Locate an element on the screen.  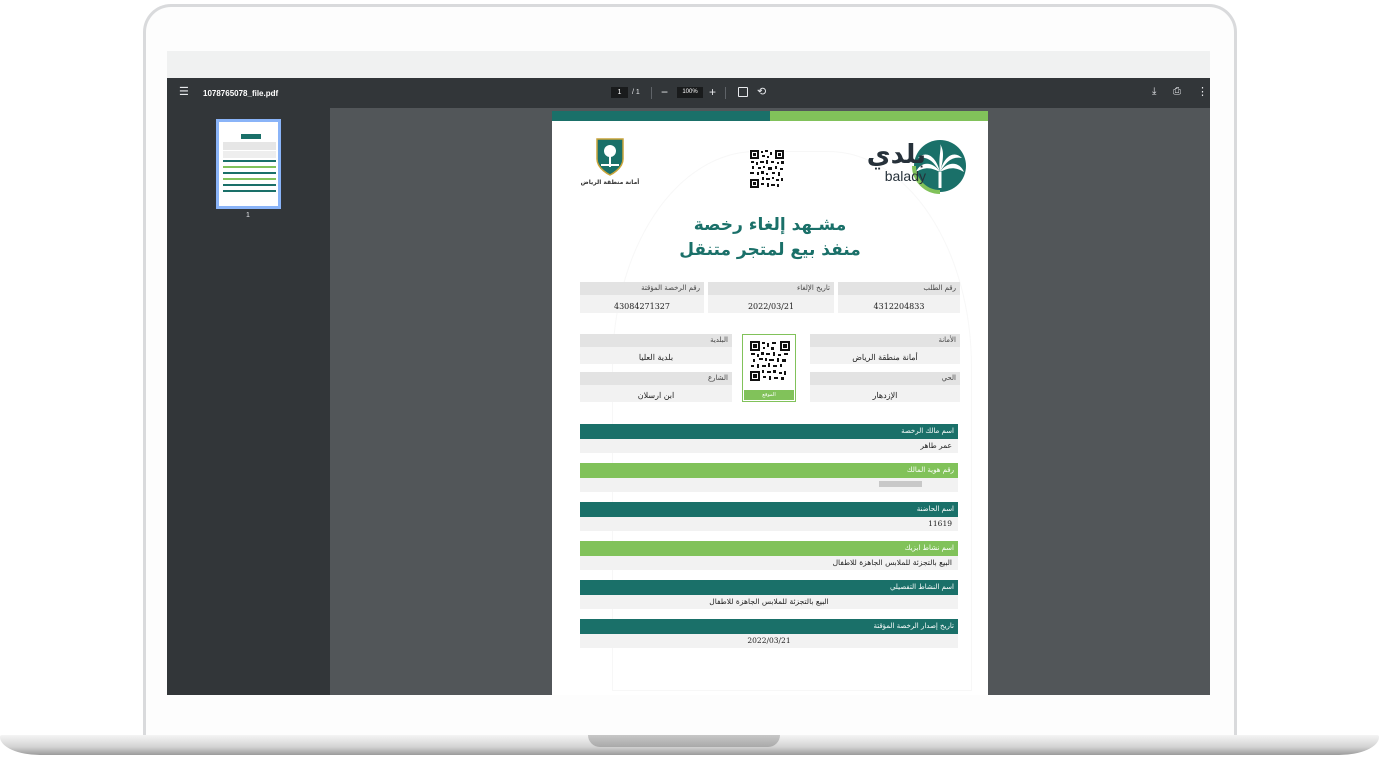
qr-code is located at coordinates (767, 169).